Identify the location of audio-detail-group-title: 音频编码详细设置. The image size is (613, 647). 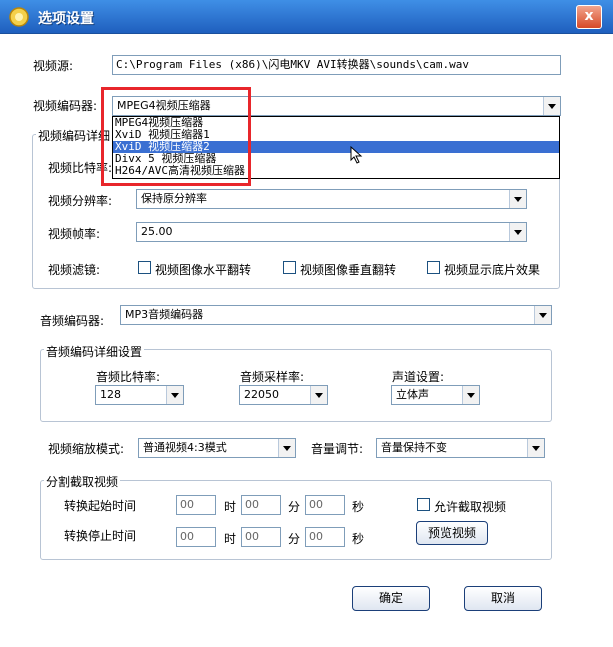
(94, 351).